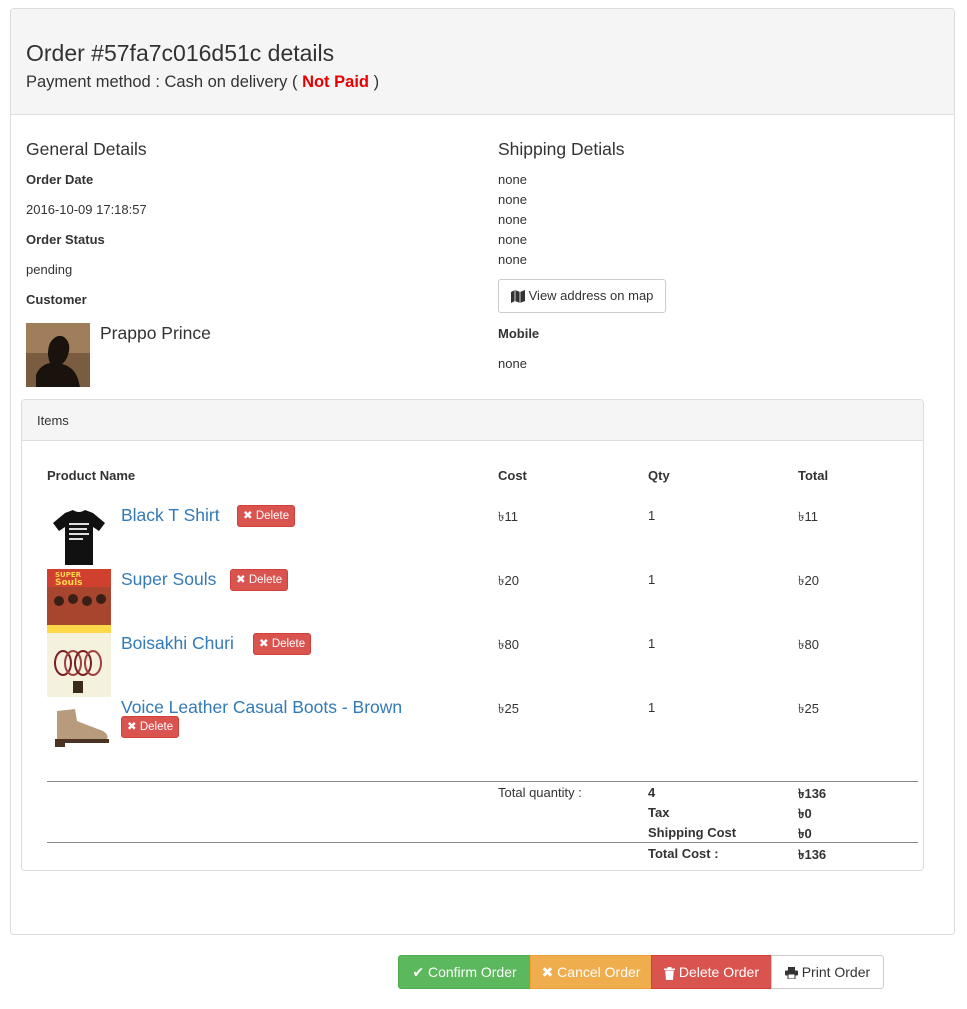  Describe the element at coordinates (58, 355) in the screenshot. I see `avatar` at that location.